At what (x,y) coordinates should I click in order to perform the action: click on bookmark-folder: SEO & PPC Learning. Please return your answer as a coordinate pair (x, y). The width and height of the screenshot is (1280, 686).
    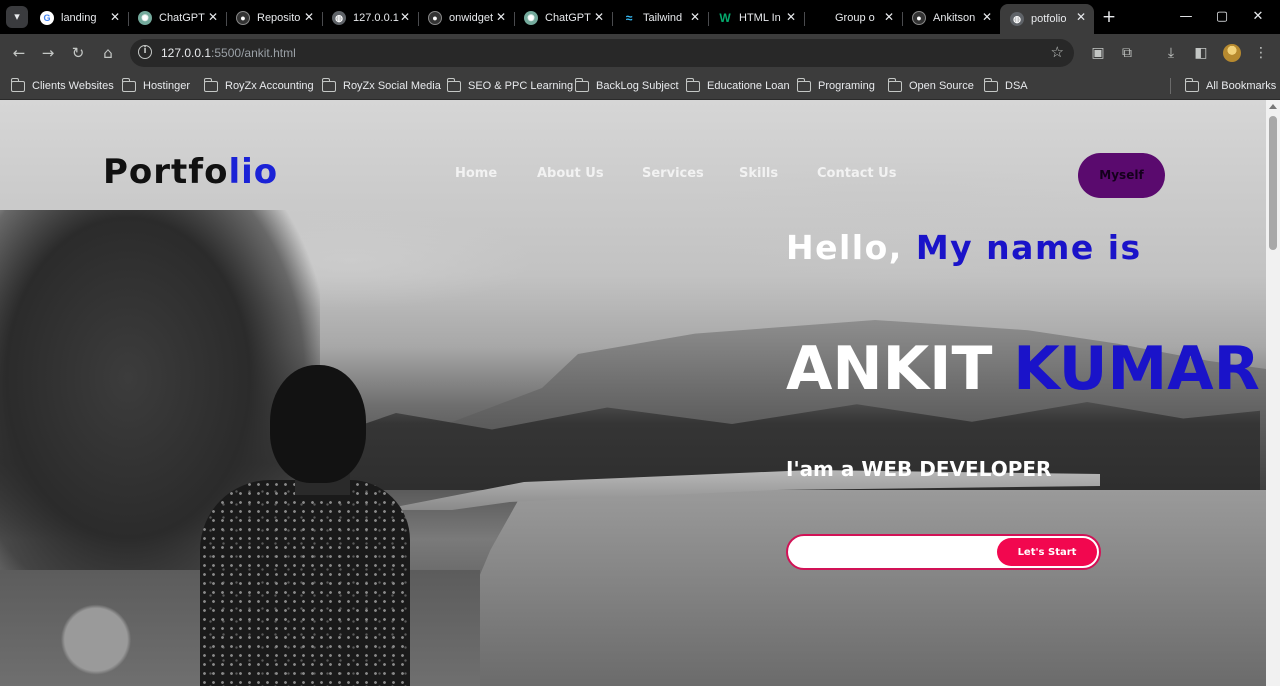
    Looking at the image, I should click on (509, 85).